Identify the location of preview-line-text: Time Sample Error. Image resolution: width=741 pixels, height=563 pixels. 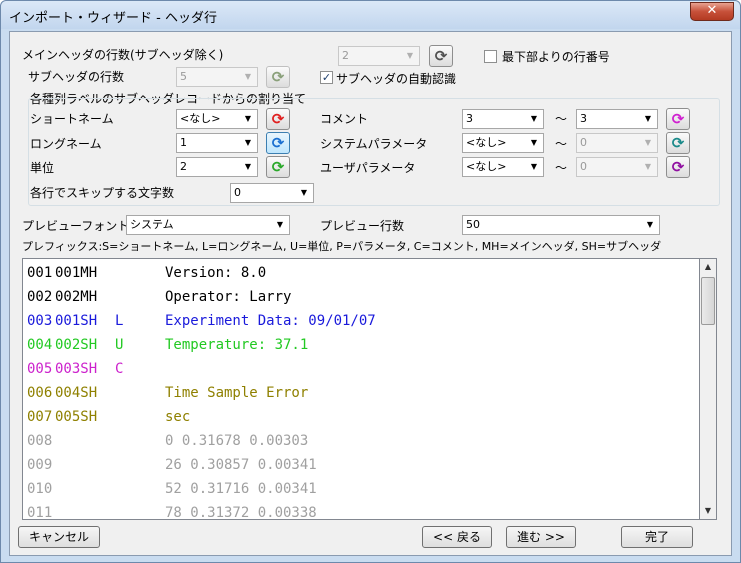
(237, 393).